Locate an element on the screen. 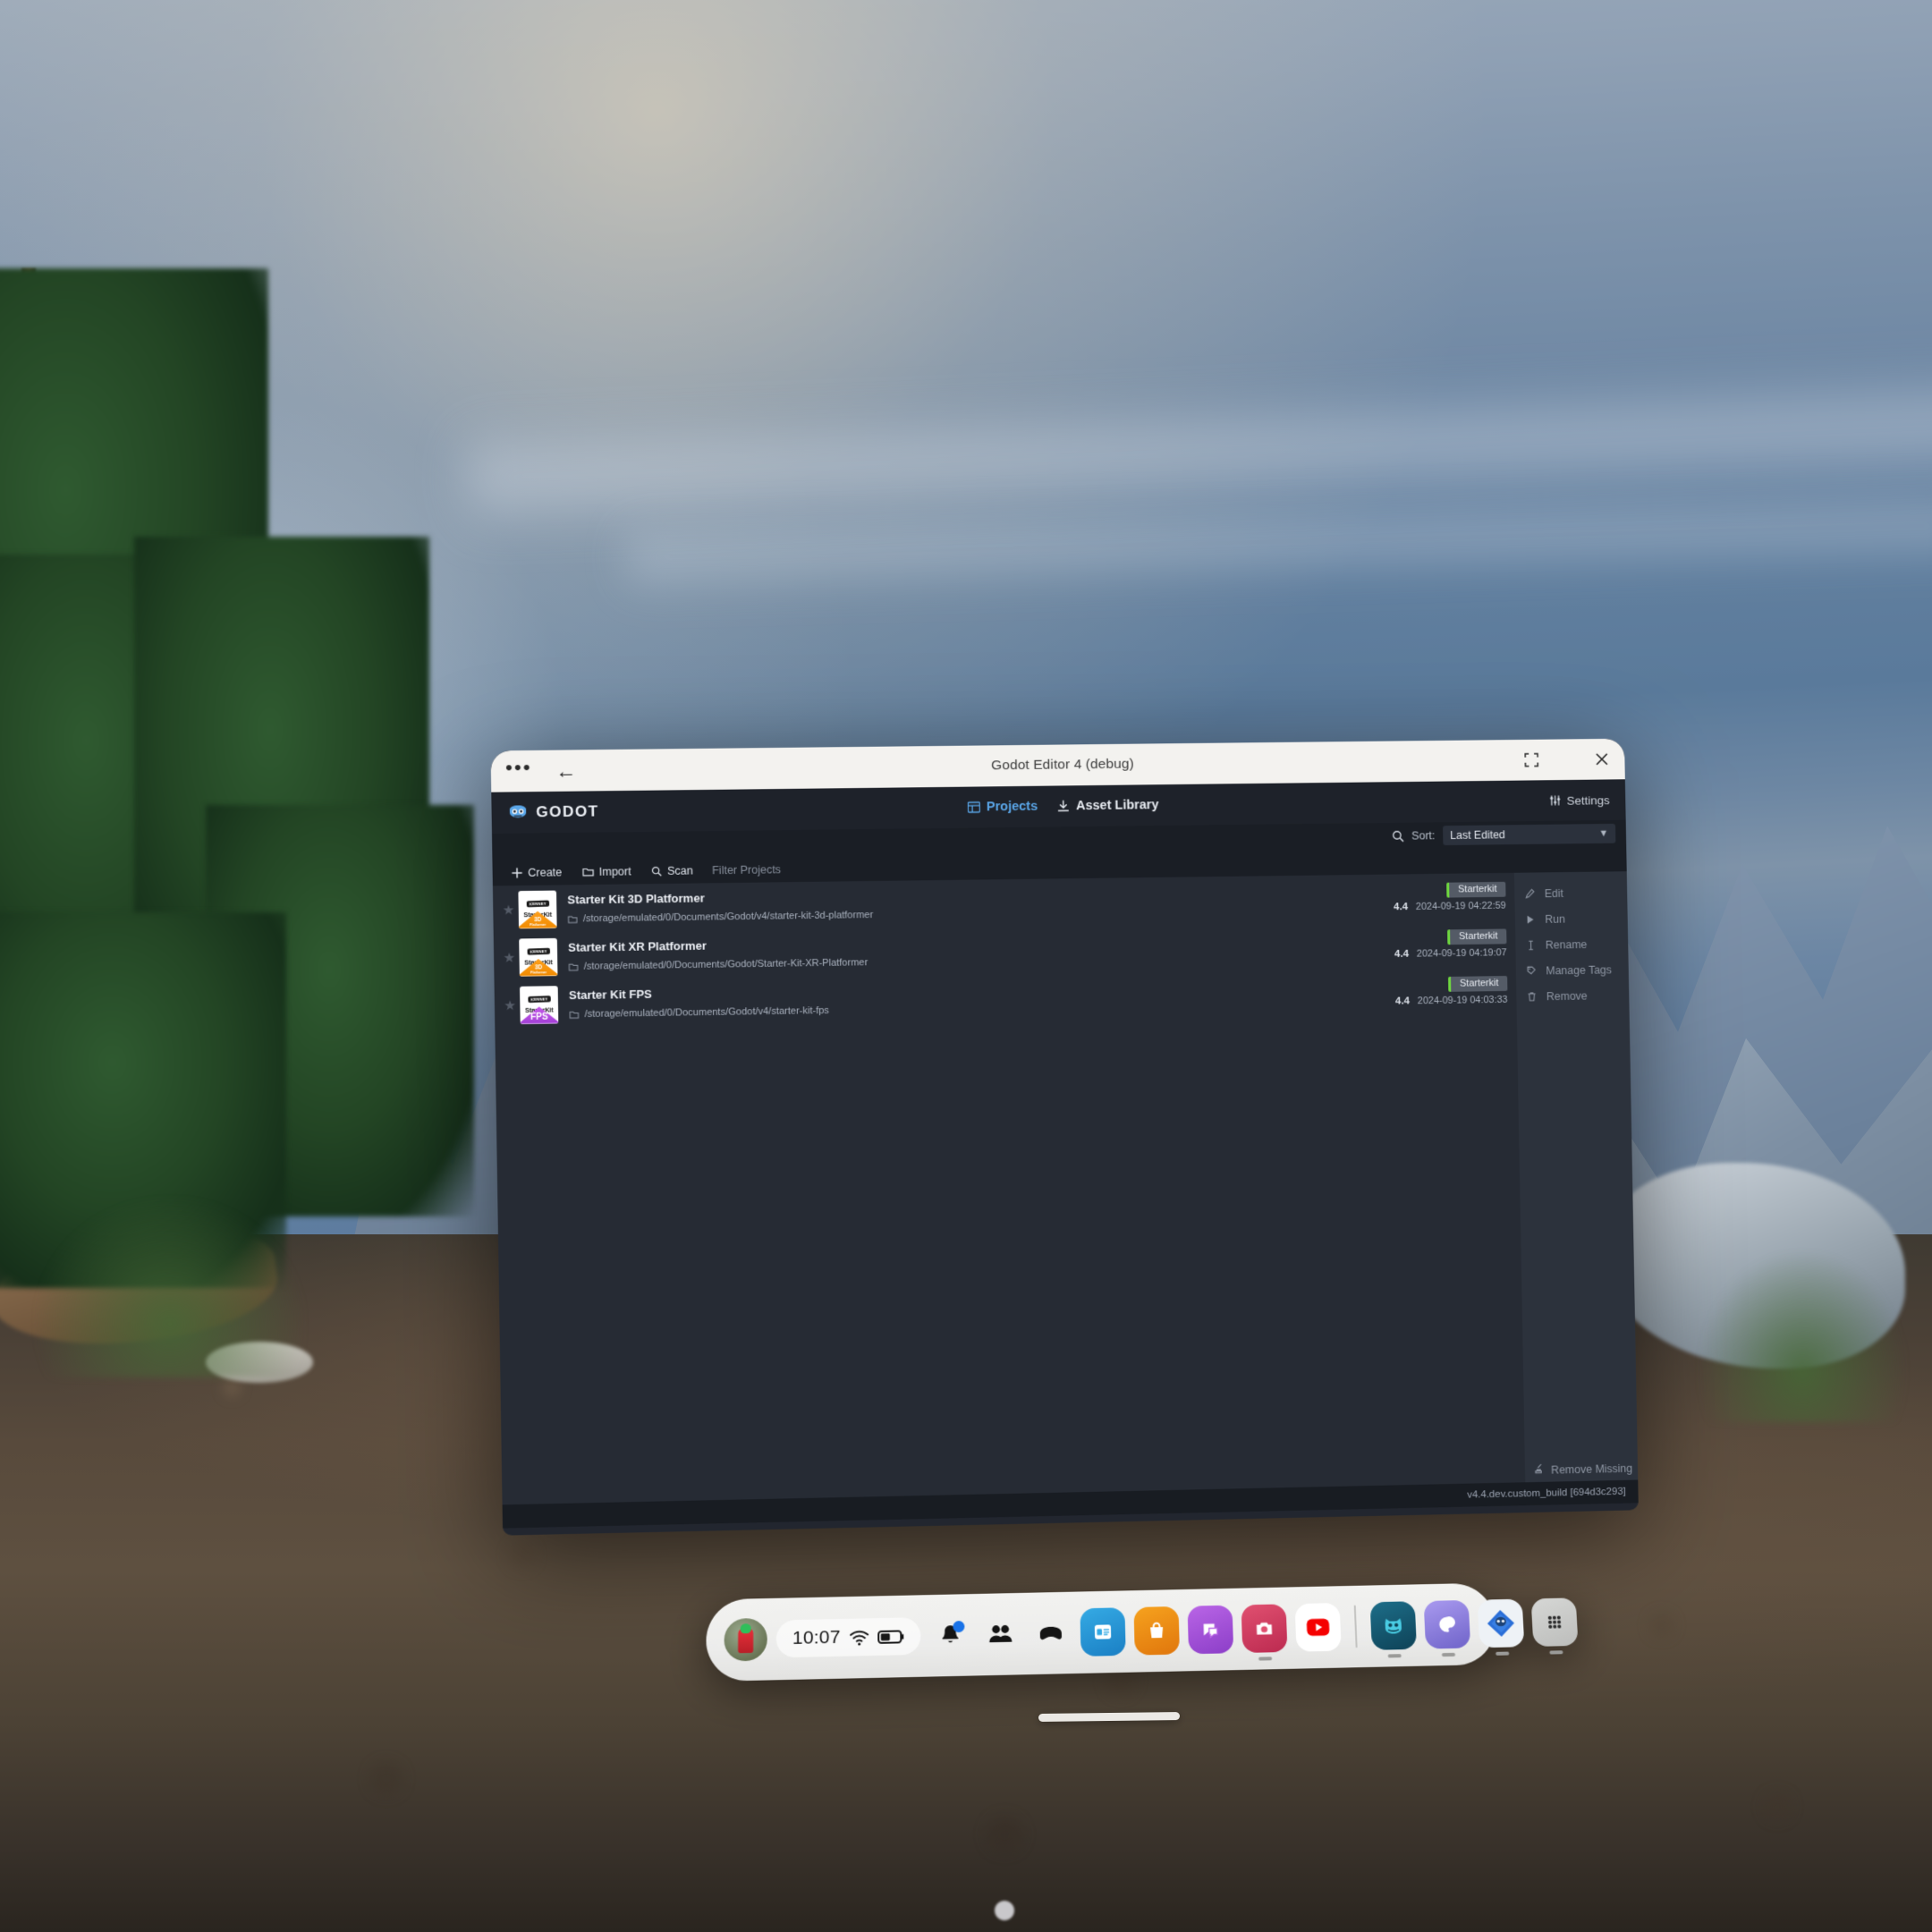  vr-cursor is located at coordinates (1004, 1910).